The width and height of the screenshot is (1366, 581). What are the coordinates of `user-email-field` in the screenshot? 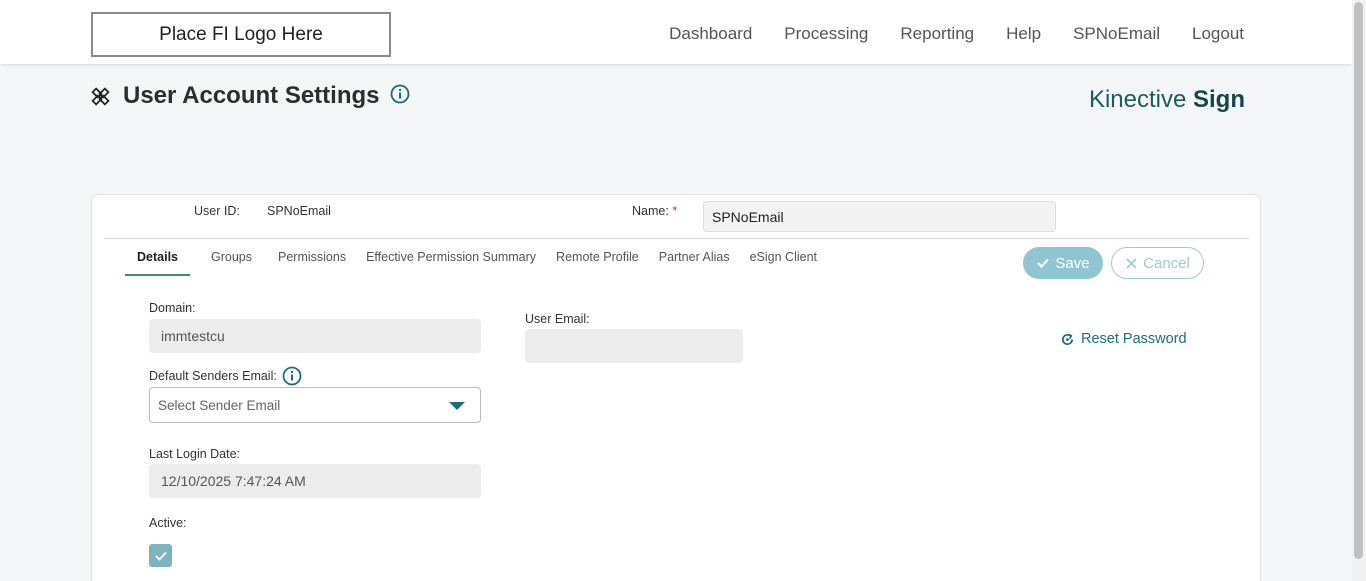 It's located at (634, 346).